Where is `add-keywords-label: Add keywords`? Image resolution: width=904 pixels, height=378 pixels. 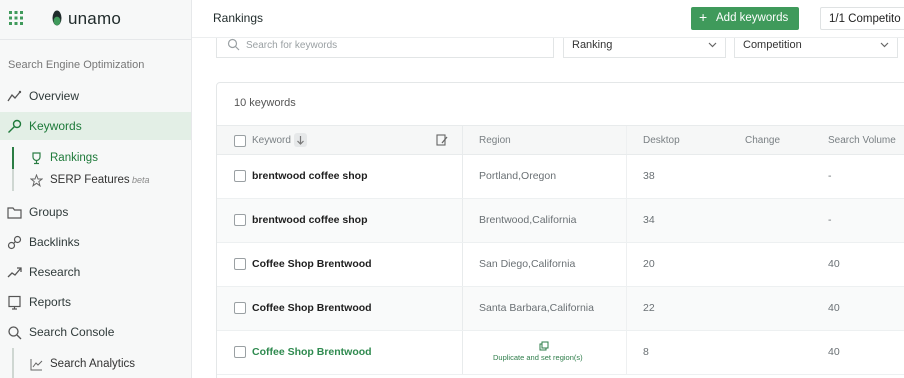
add-keywords-label: Add keywords is located at coordinates (752, 18).